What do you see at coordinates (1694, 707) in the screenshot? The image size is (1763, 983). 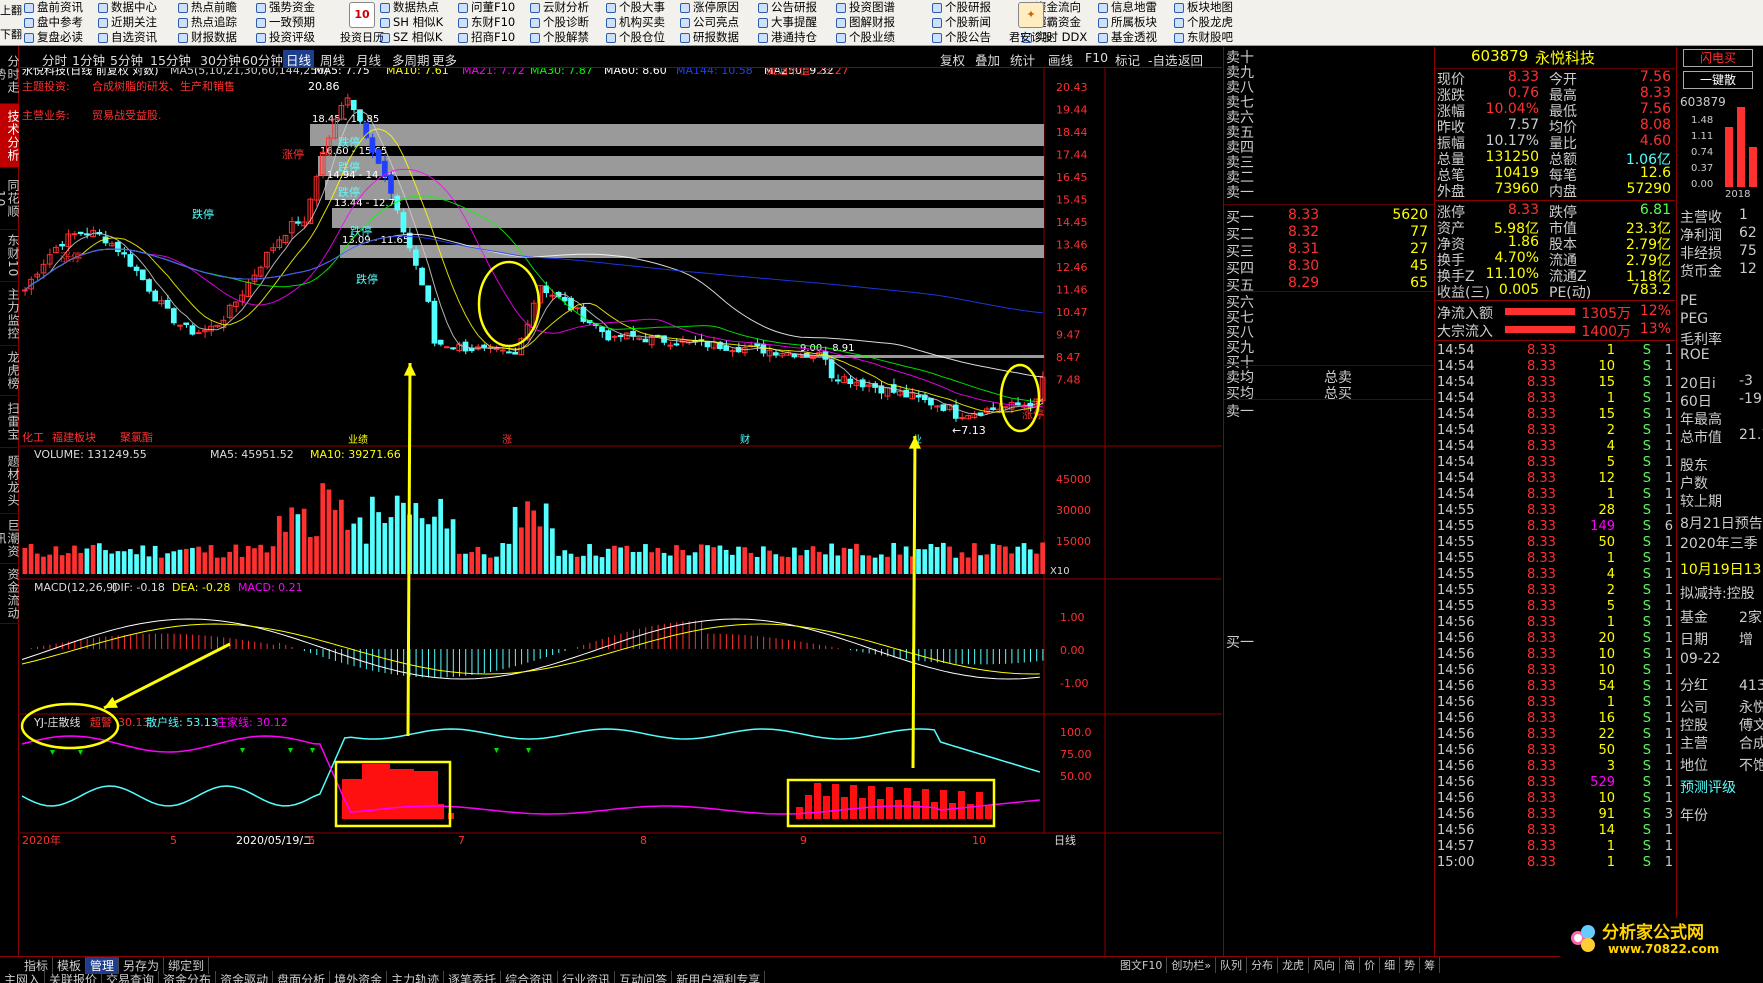 I see `f10-item: 公司` at bounding box center [1694, 707].